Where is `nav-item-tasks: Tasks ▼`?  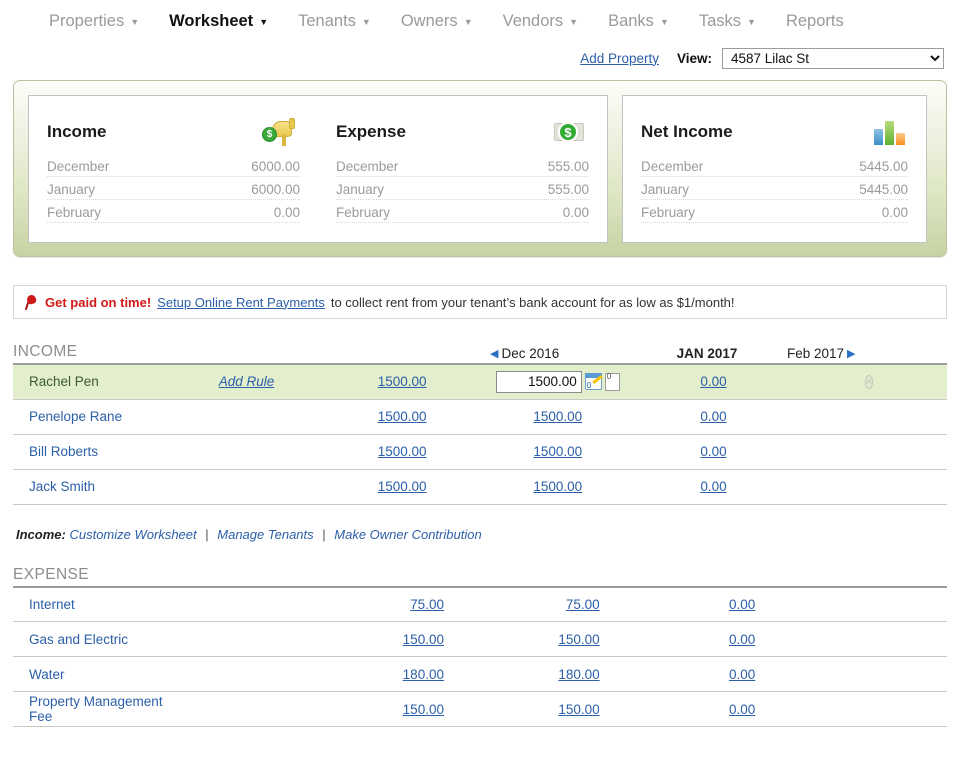
nav-item-tasks: Tasks ▼ is located at coordinates (727, 21).